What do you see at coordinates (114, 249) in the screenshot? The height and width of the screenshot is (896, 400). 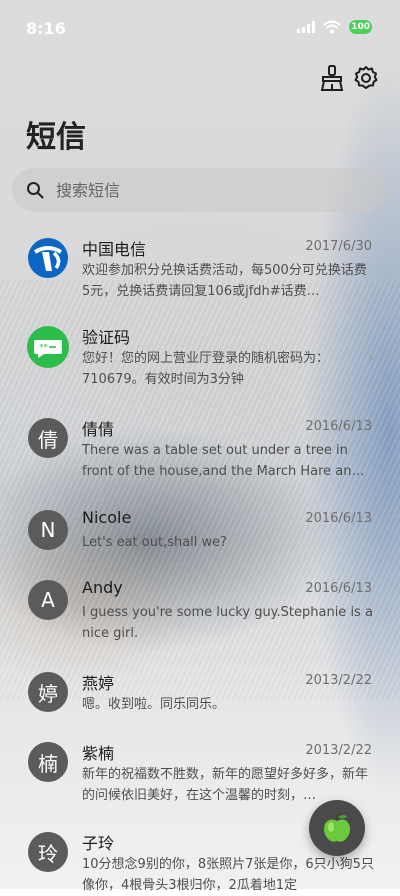 I see `contact-name: 中国电信` at bounding box center [114, 249].